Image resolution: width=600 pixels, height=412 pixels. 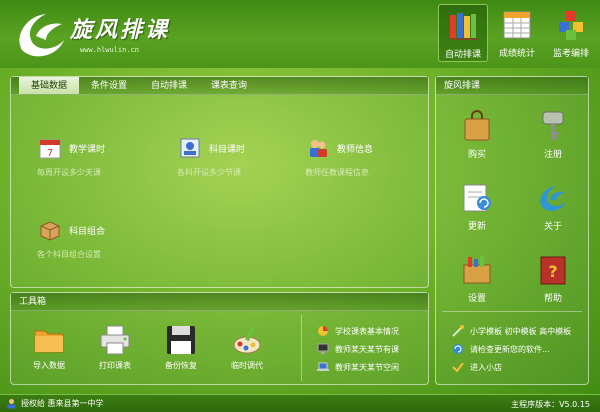 What do you see at coordinates (300, 403) in the screenshot?
I see `status-bar: 授权给 惠来县第一中学 主程序版本：V5.0.15` at bounding box center [300, 403].